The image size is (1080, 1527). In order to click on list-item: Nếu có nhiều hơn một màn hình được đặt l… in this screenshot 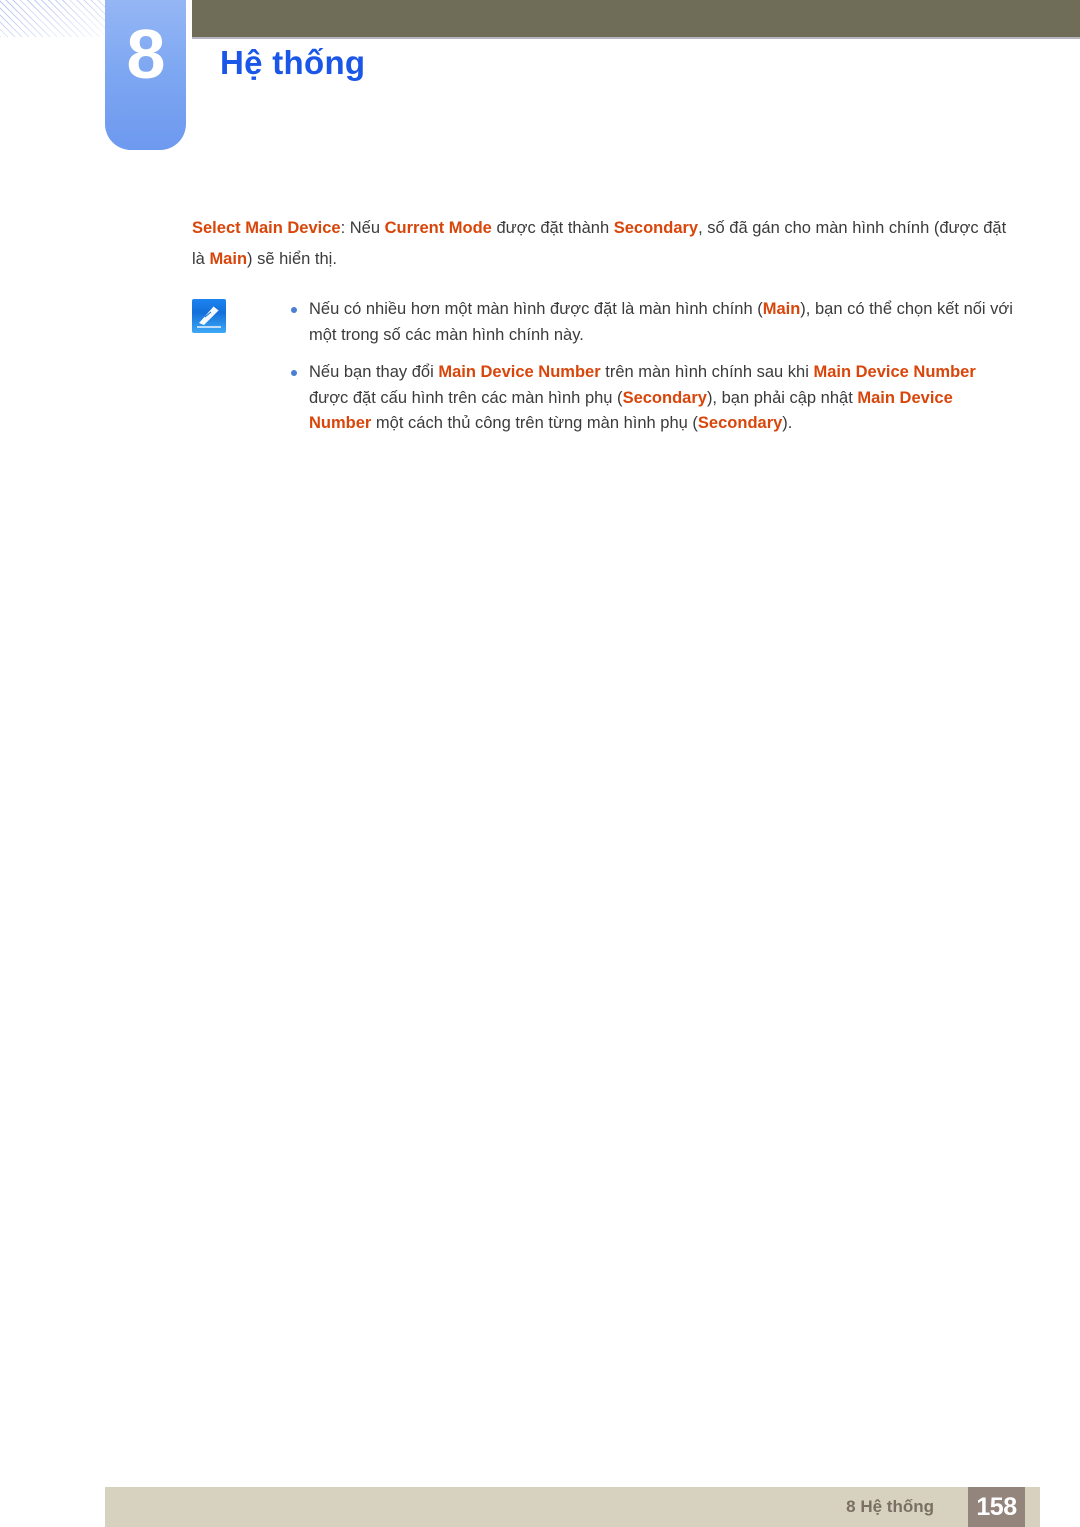, I will do `click(647, 322)`.